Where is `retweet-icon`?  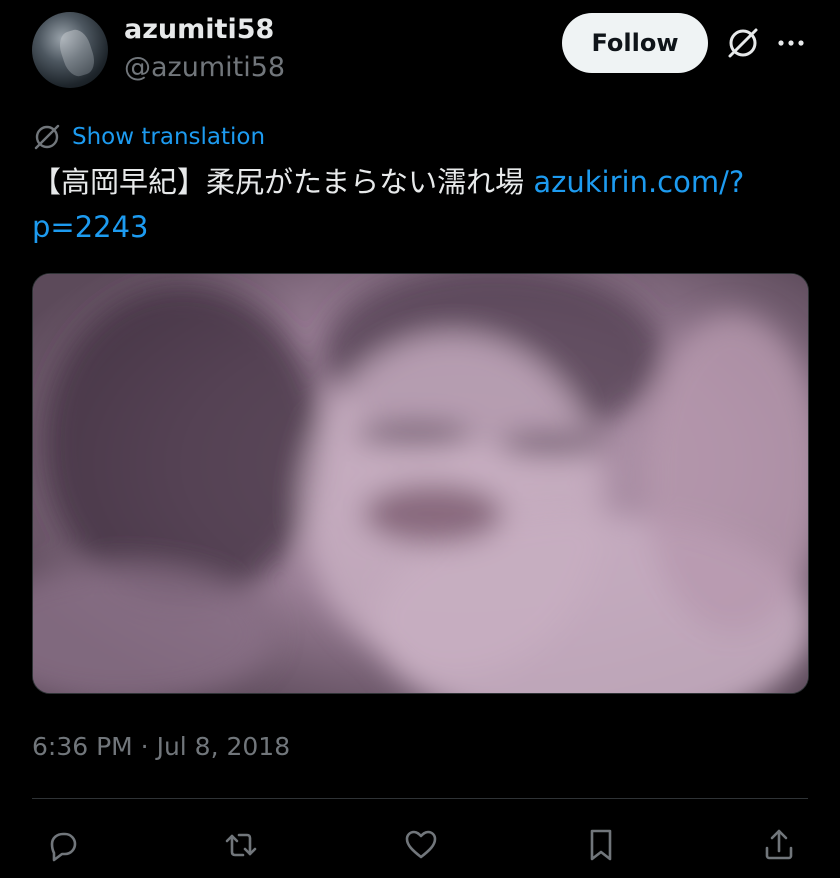 retweet-icon is located at coordinates (241, 845).